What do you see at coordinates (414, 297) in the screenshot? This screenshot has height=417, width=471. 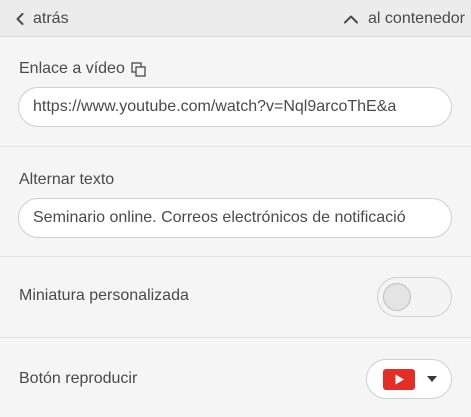 I see `custom-thumbnail-toggle` at bounding box center [414, 297].